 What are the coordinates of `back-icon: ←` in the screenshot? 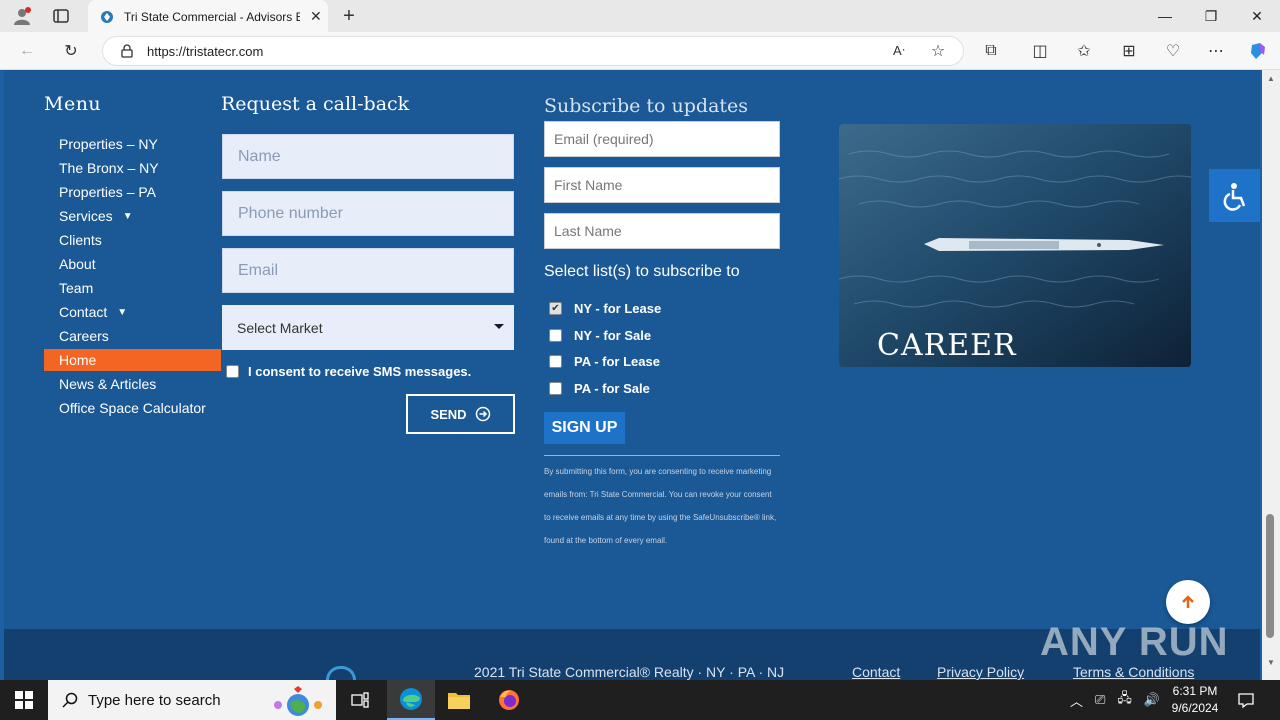 It's located at (27, 51).